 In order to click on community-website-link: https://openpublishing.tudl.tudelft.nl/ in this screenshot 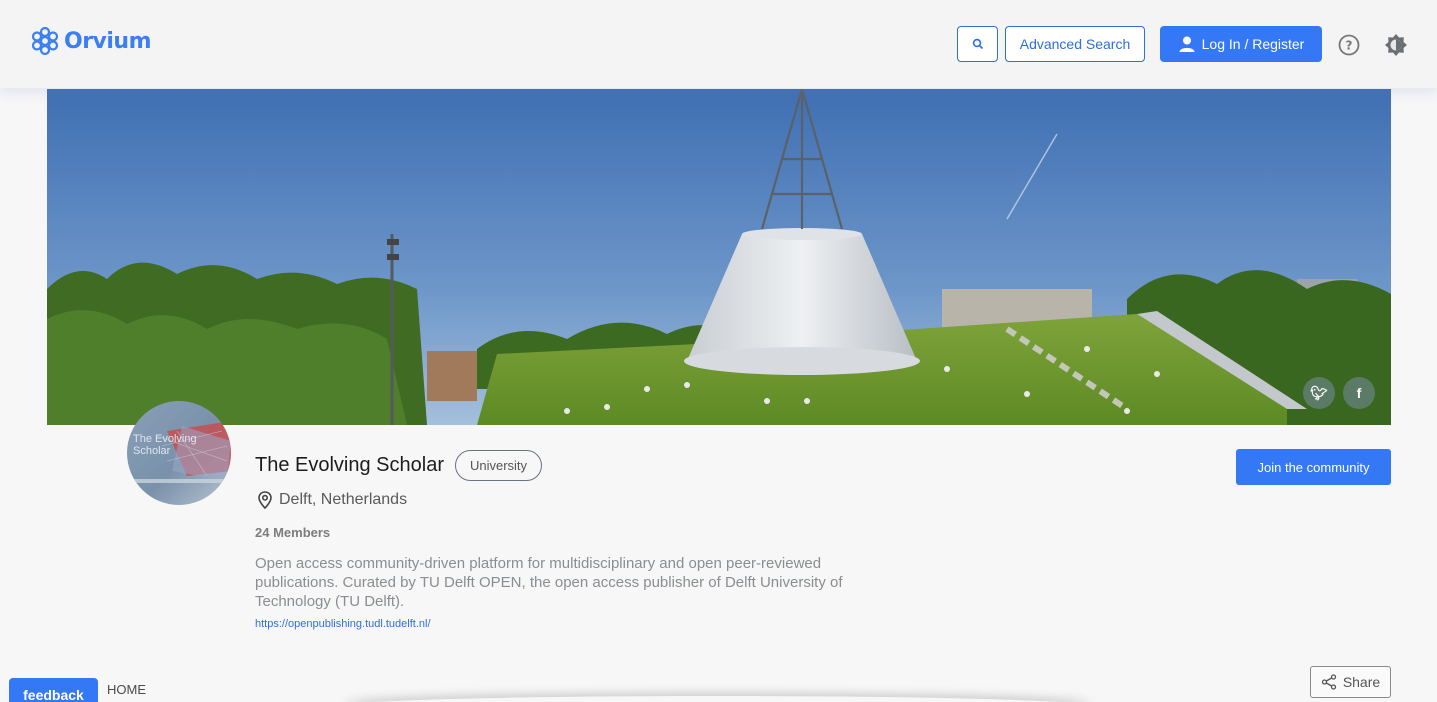, I will do `click(343, 624)`.